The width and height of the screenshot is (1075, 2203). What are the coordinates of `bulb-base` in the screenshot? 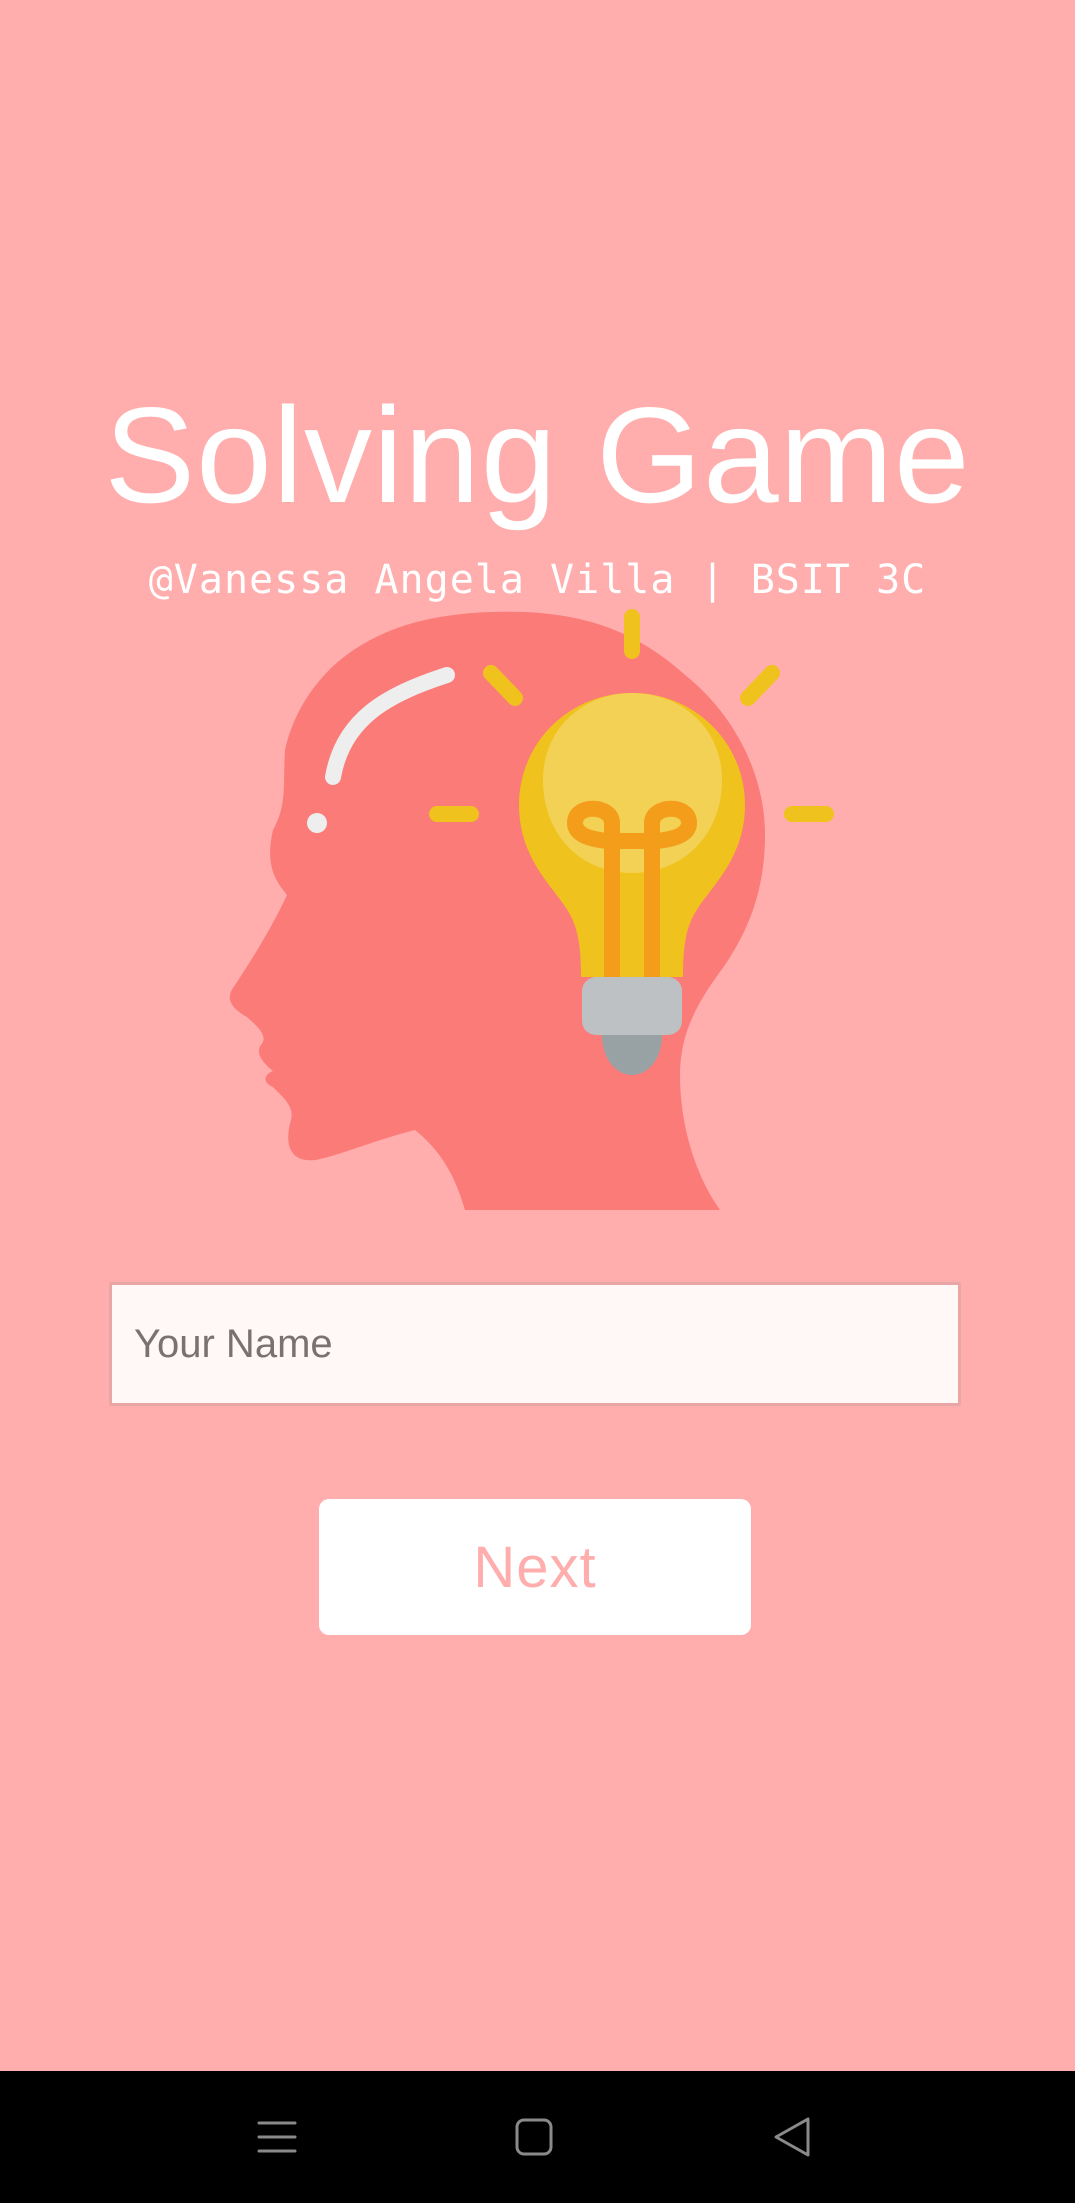 It's located at (632, 1006).